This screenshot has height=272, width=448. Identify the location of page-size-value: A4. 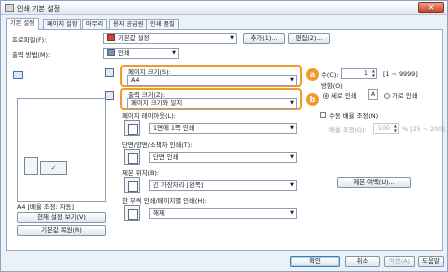
(135, 80).